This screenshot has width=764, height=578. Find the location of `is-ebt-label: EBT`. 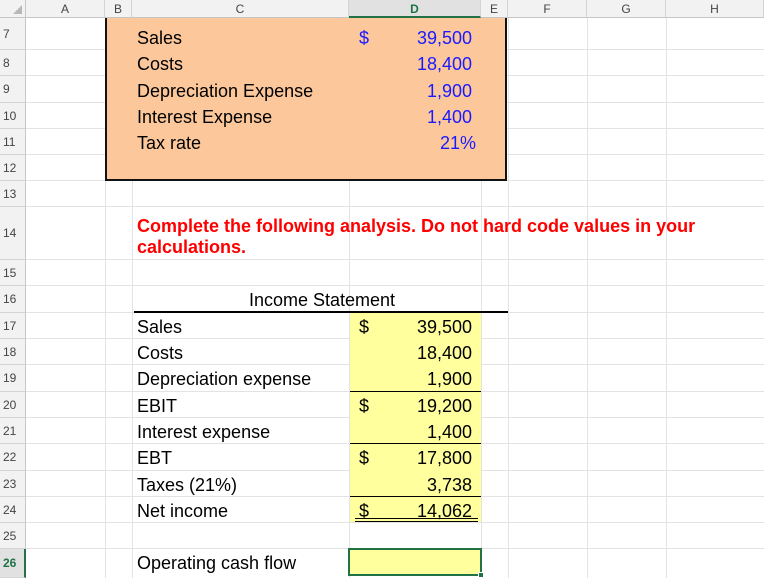

is-ebt-label: EBT is located at coordinates (154, 458).